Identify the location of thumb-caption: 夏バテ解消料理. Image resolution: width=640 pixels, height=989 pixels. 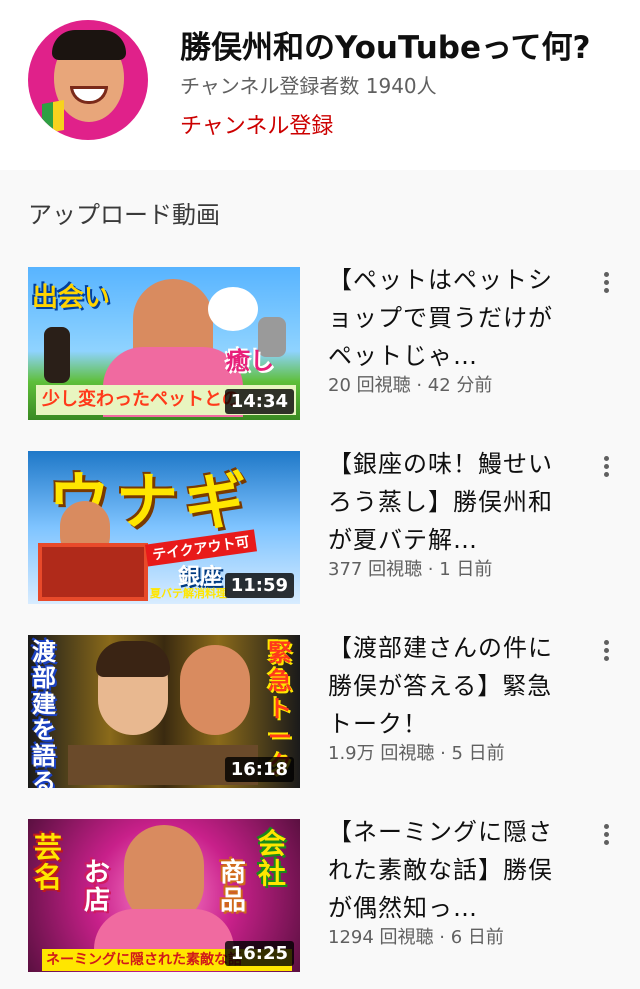
(188, 593).